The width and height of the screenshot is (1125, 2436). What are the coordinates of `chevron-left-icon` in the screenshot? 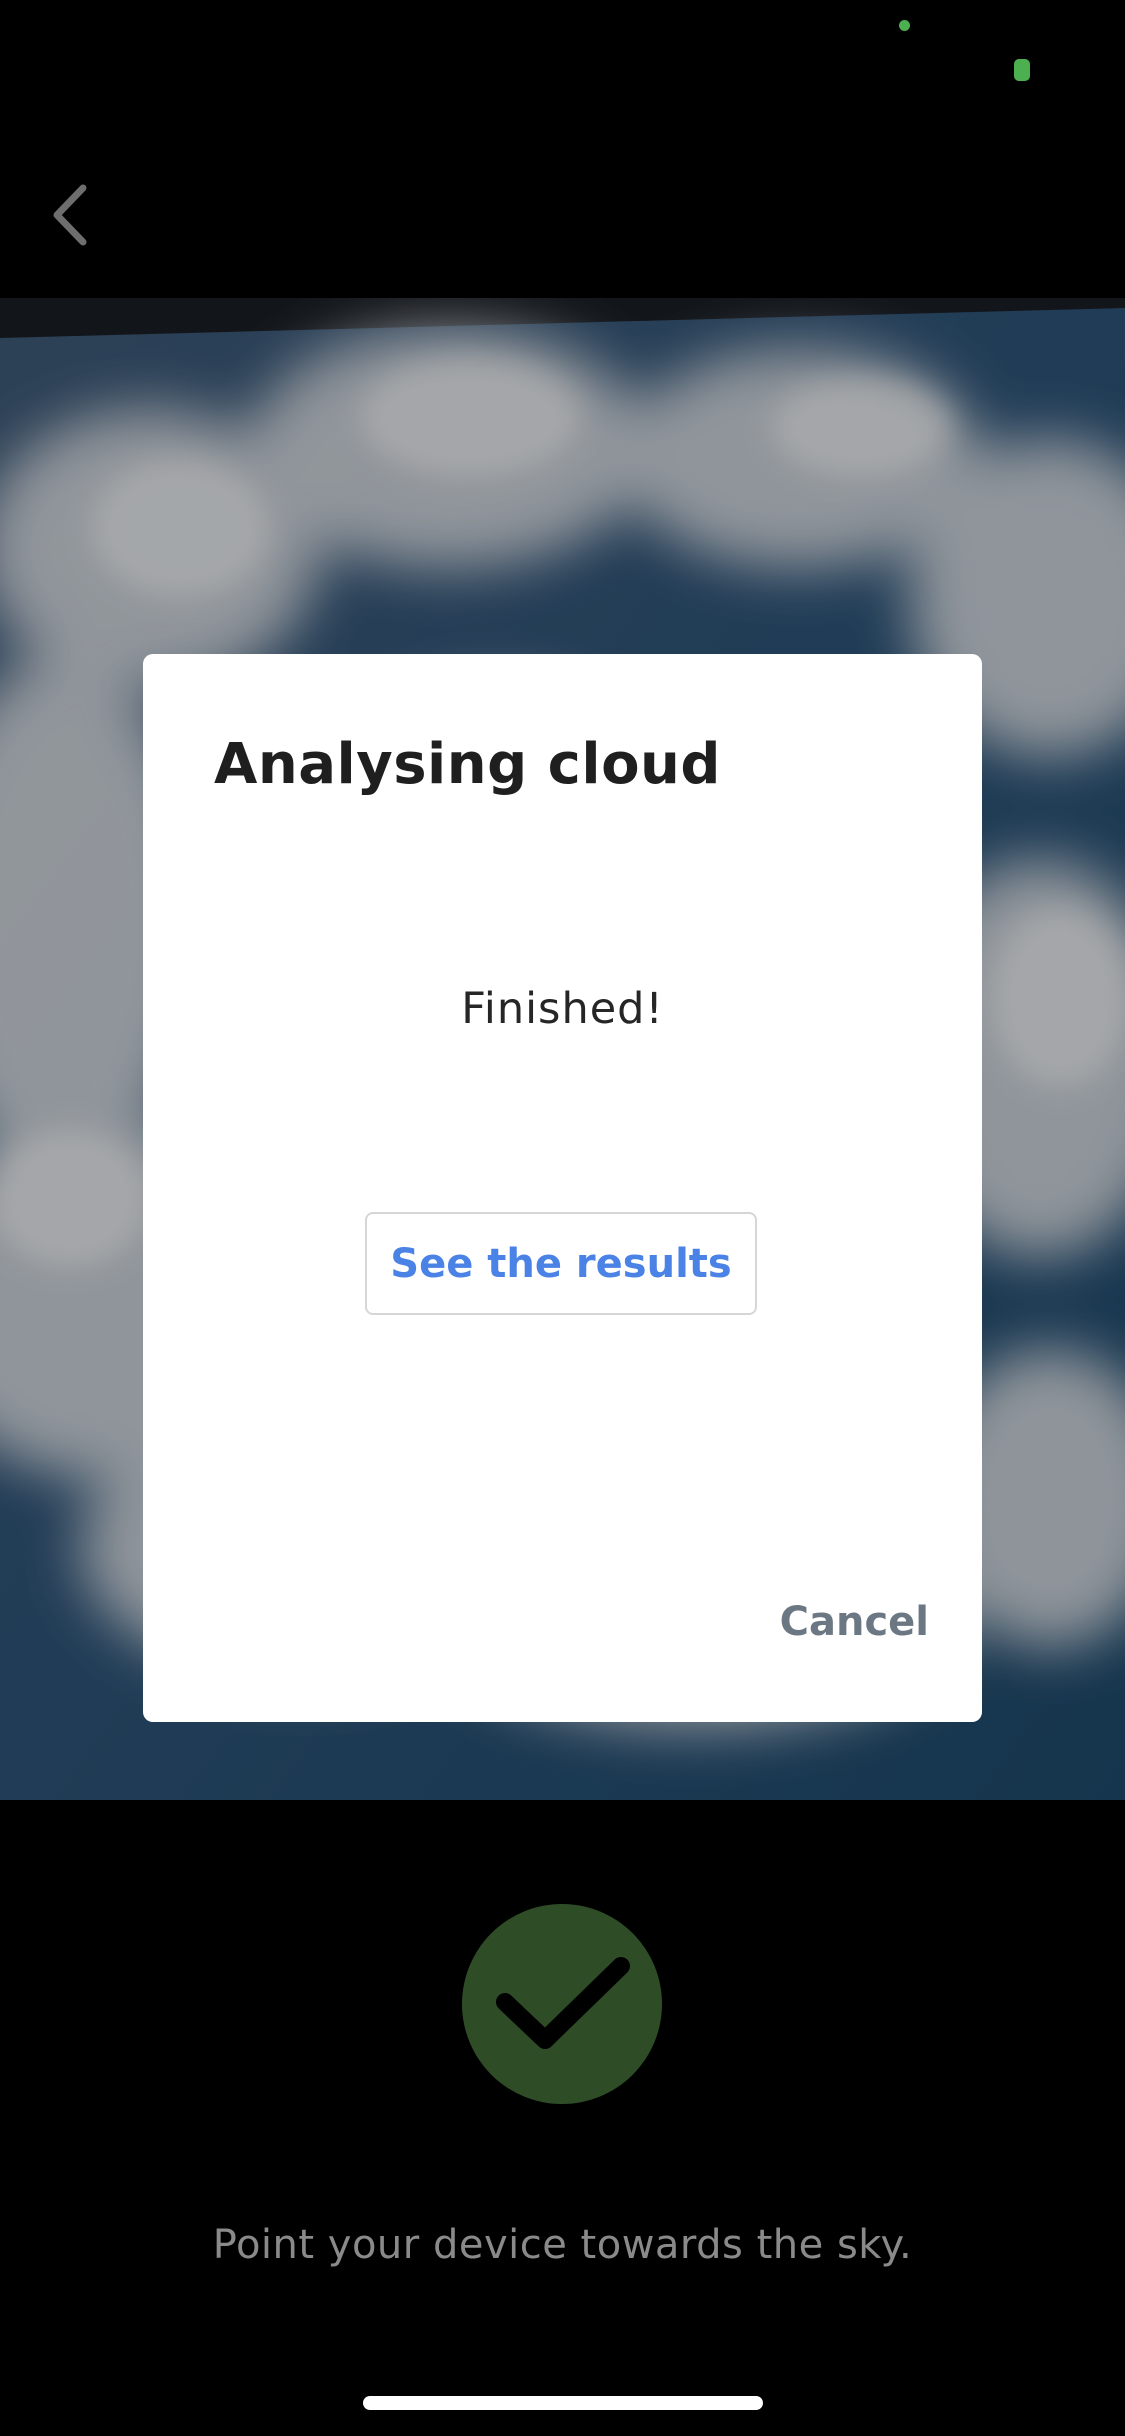 It's located at (70, 215).